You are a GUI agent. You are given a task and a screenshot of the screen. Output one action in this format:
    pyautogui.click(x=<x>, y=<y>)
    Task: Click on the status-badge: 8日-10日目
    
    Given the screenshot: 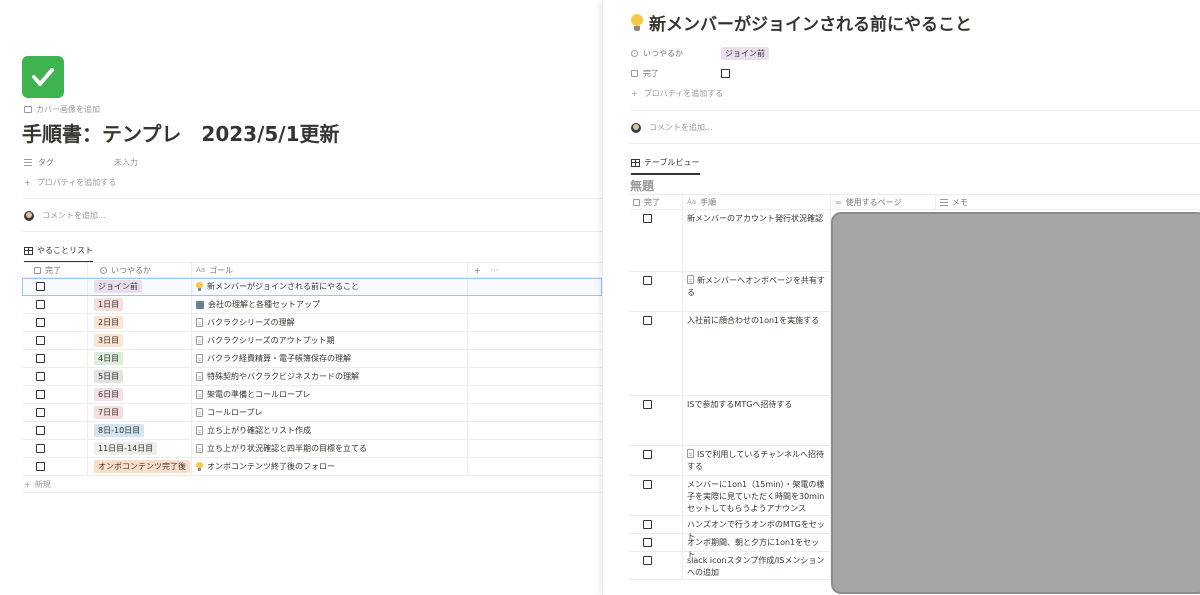 What is the action you would take?
    pyautogui.click(x=119, y=430)
    